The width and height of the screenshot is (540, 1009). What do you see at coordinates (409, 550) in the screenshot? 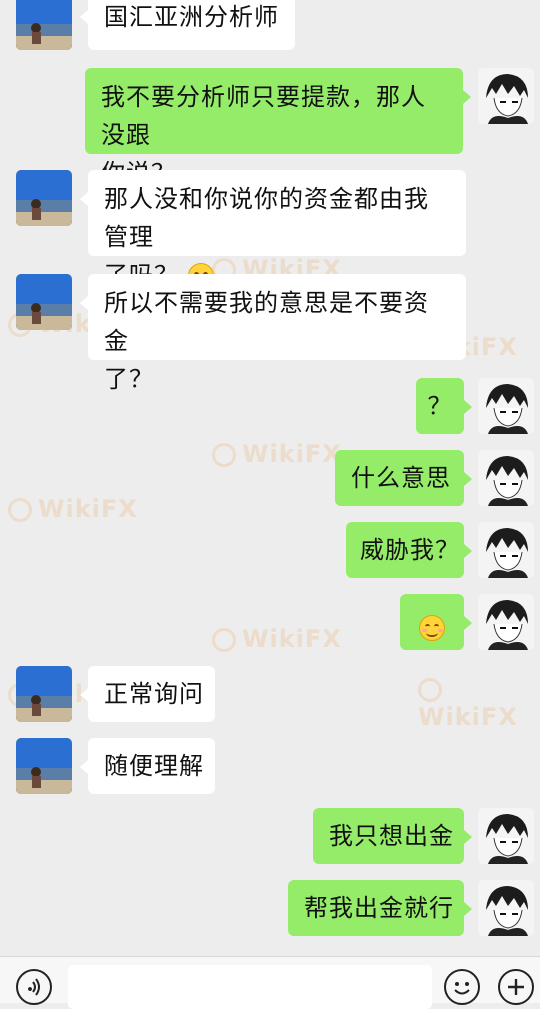
I see `message-bubble: 威胁我？` at bounding box center [409, 550].